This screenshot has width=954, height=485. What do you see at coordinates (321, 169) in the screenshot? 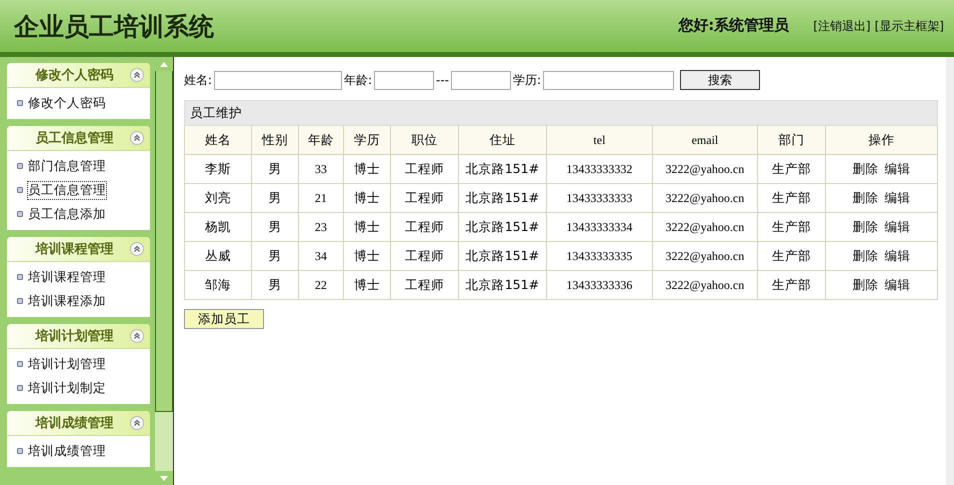
I see `table-cell: 33` at bounding box center [321, 169].